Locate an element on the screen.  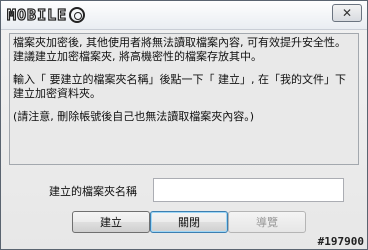
navigate-button: 導覽 is located at coordinates (267, 222).